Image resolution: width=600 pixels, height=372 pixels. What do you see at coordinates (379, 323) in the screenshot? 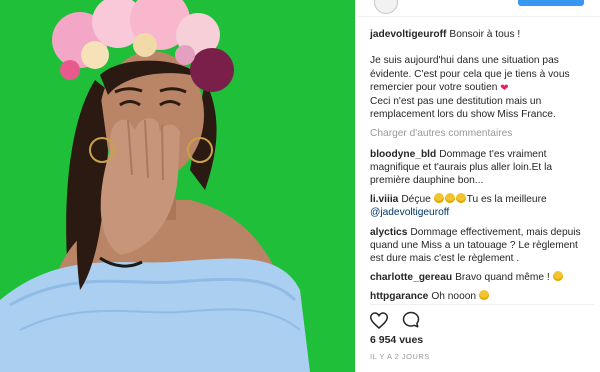
I see `heart-outline-icon` at bounding box center [379, 323].